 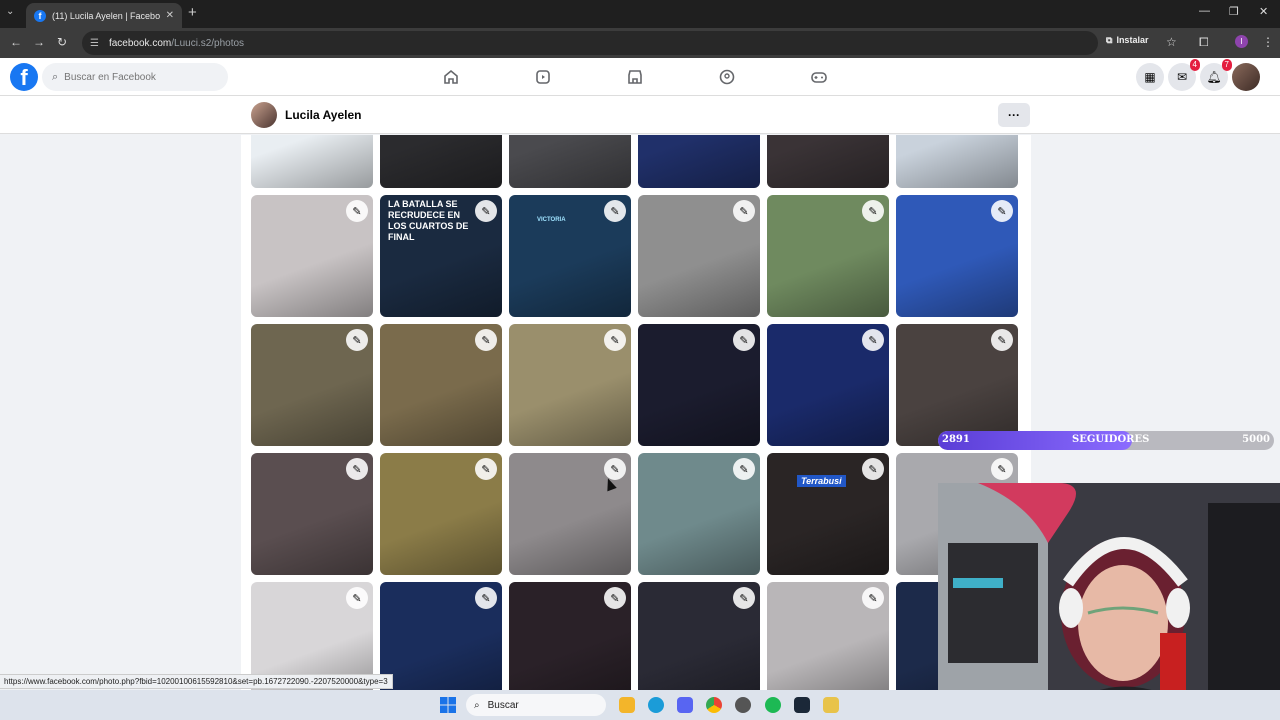 I want to click on notifications-badge: 7, so click(x=1226, y=65).